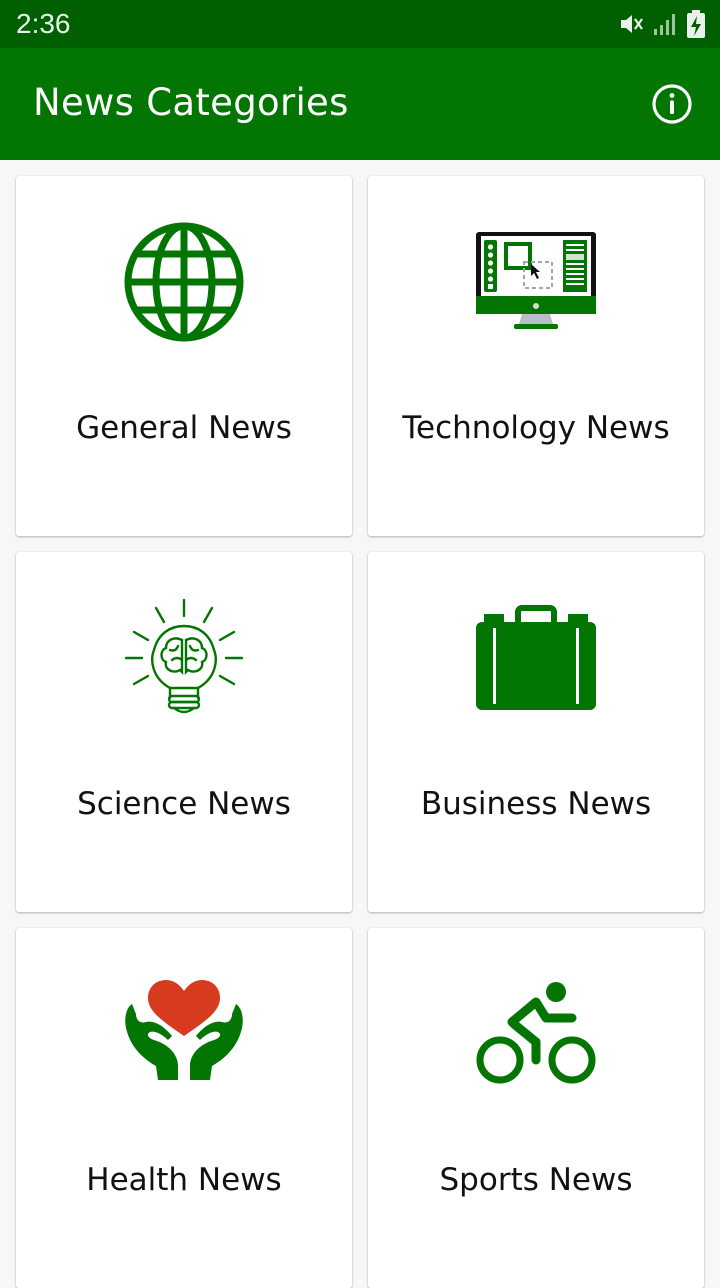 The width and height of the screenshot is (720, 1288). Describe the element at coordinates (536, 1180) in the screenshot. I see `category-label: Sports News` at that location.